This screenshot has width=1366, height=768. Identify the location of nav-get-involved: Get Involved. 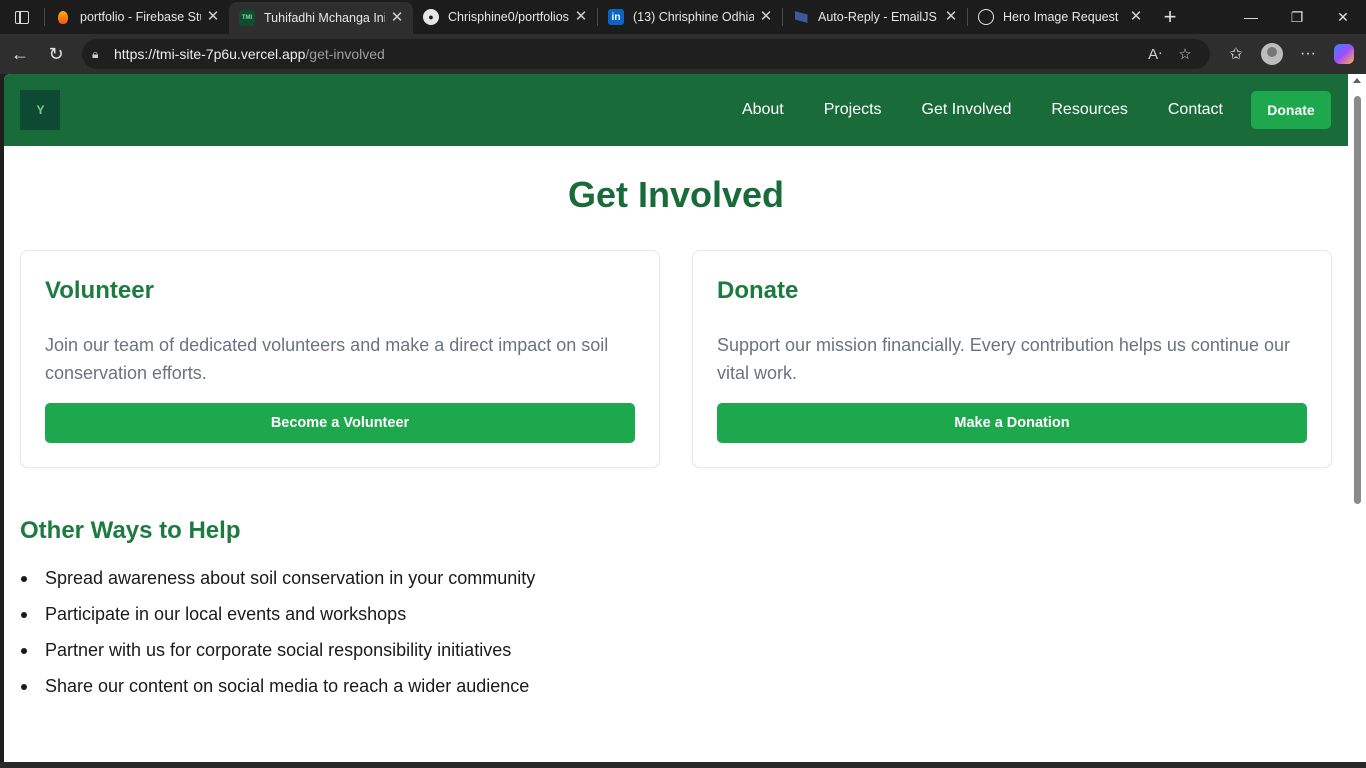
(967, 110).